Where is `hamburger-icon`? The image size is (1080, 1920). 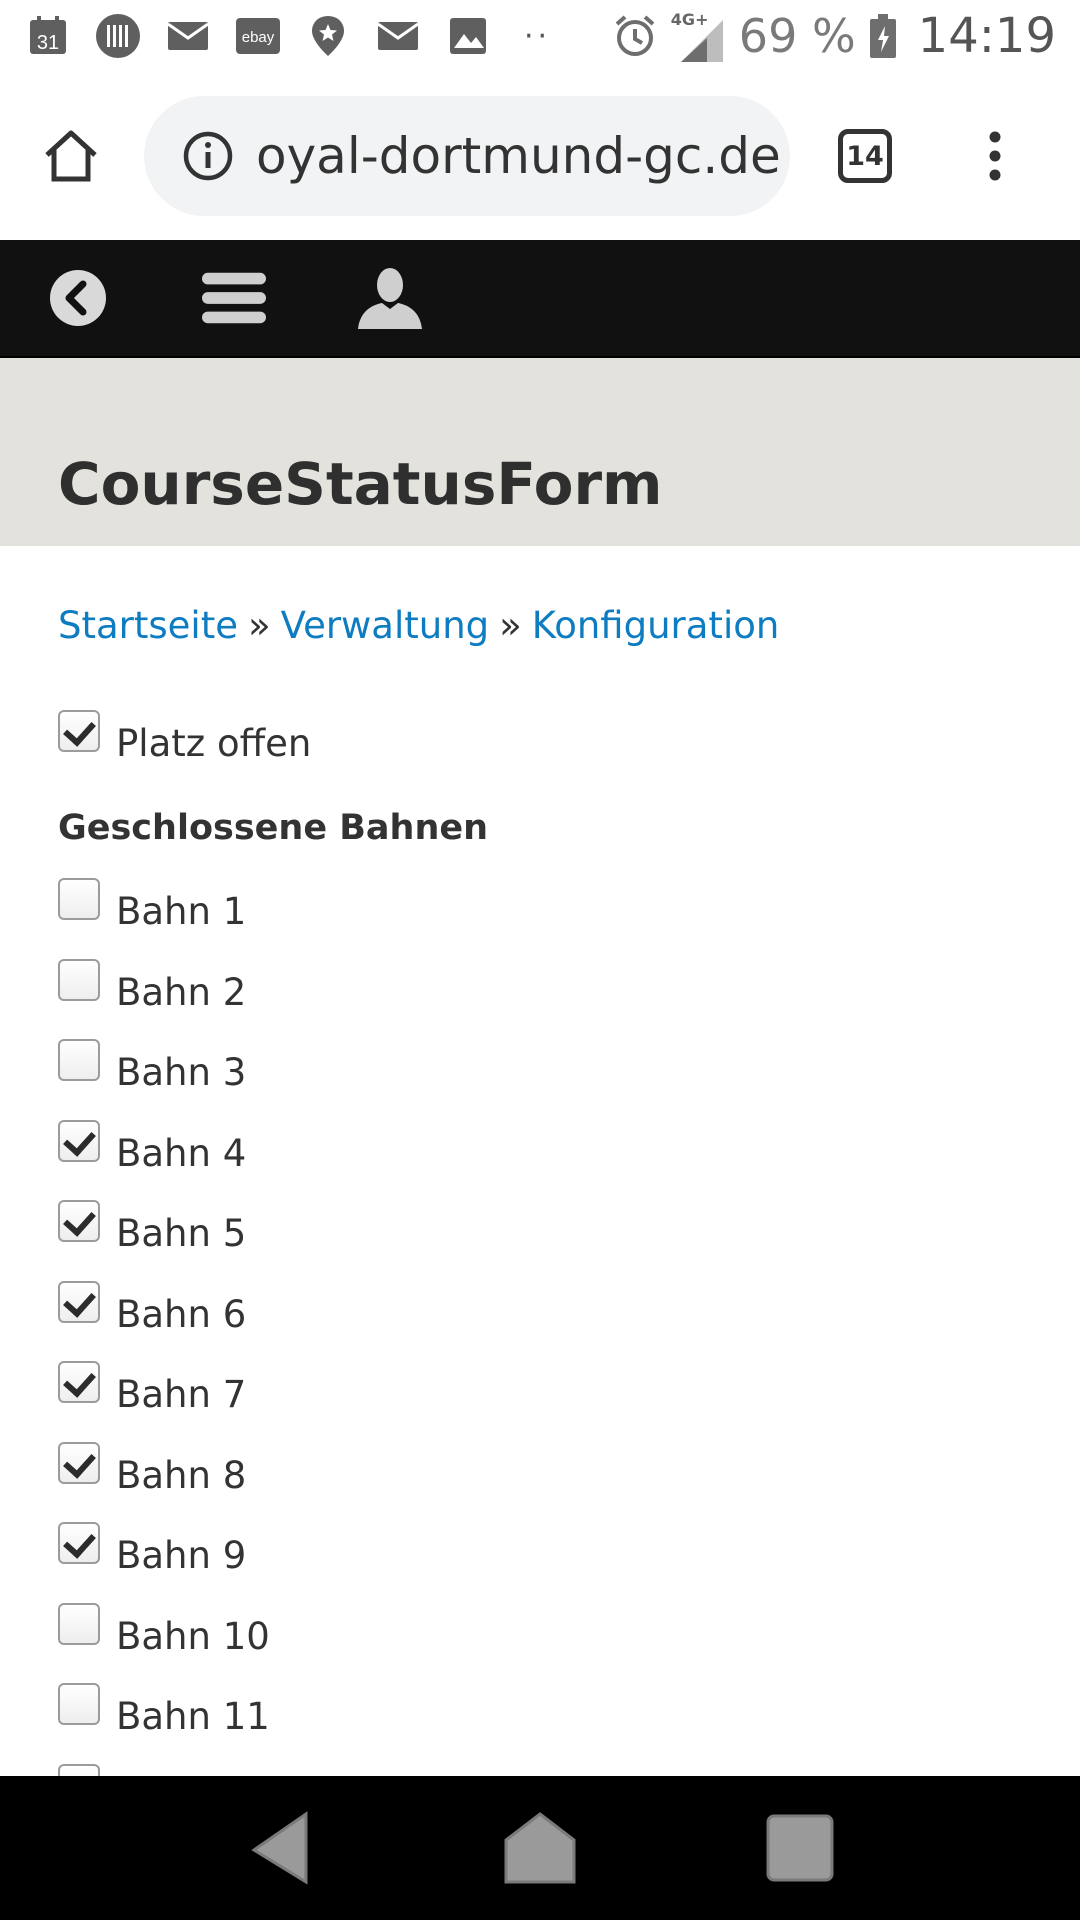
hamburger-icon is located at coordinates (234, 298).